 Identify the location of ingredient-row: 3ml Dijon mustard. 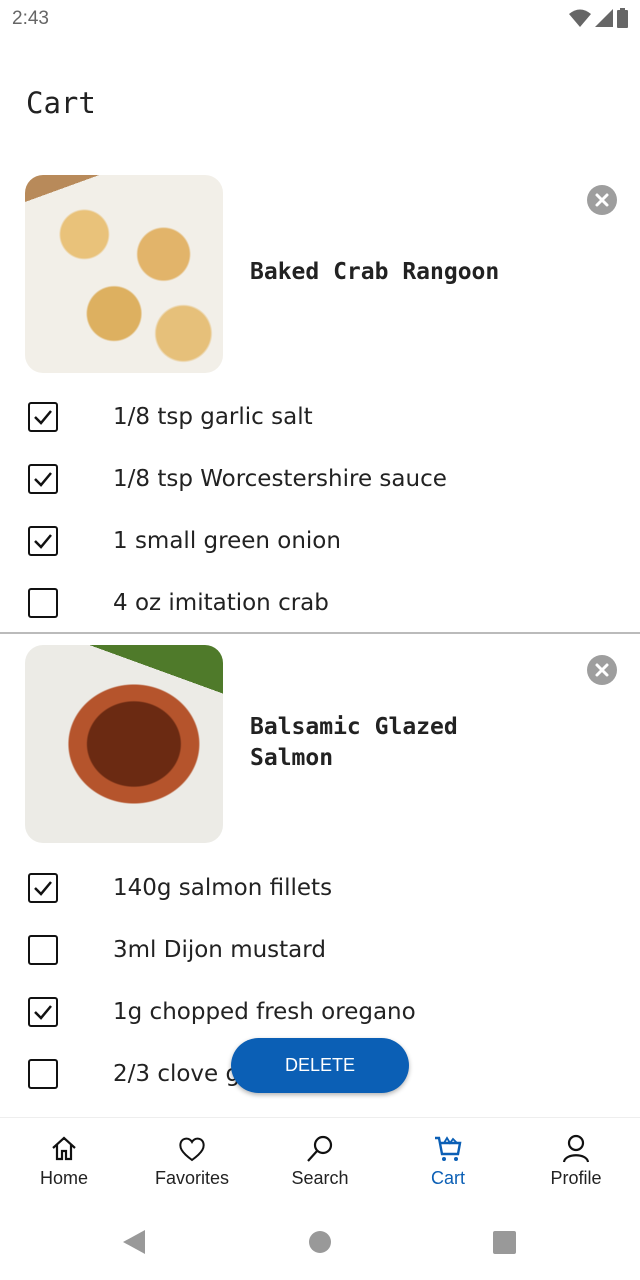
(177, 950).